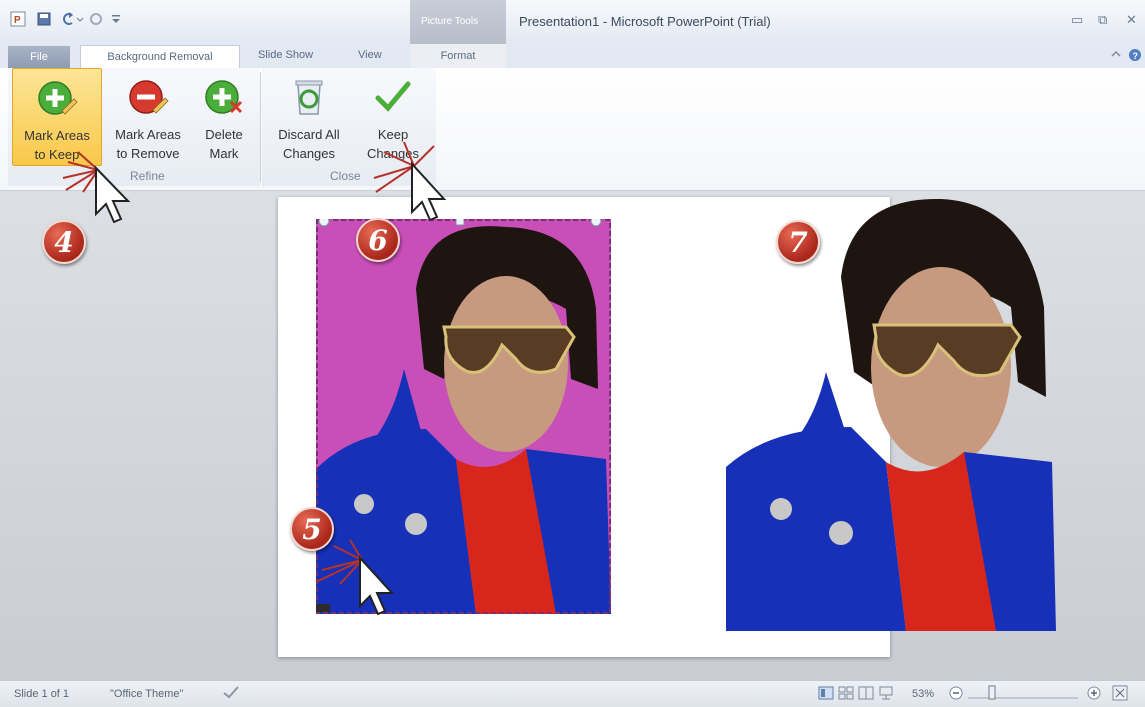 The height and width of the screenshot is (707, 1145). Describe the element at coordinates (309, 134) in the screenshot. I see `discard-label-line1: Discard All` at that location.